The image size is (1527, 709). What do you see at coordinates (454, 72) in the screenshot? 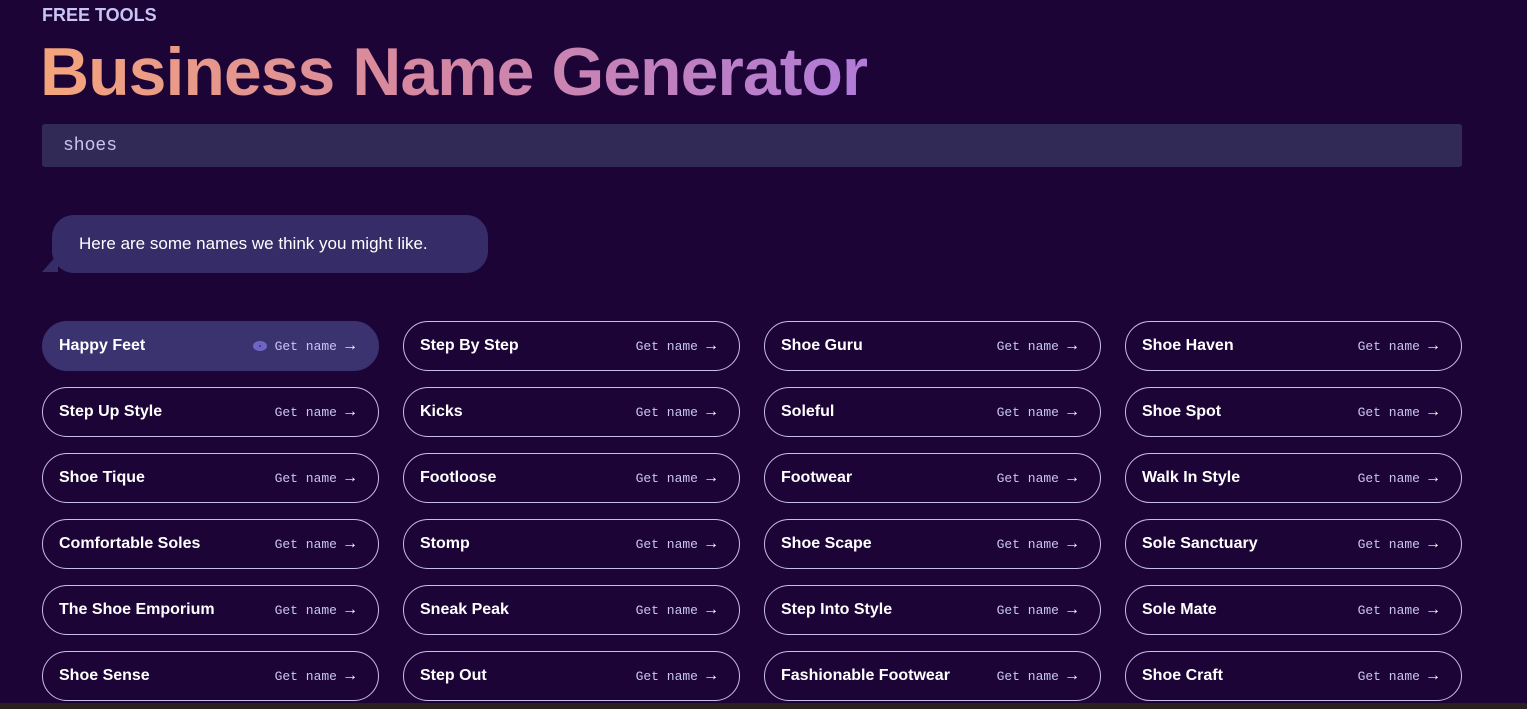
I see `page-title: Business Name Generator` at bounding box center [454, 72].